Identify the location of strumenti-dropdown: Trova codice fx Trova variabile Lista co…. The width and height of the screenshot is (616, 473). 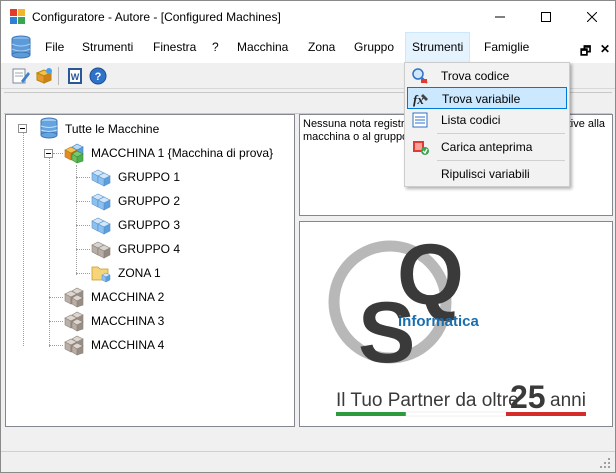
(487, 124).